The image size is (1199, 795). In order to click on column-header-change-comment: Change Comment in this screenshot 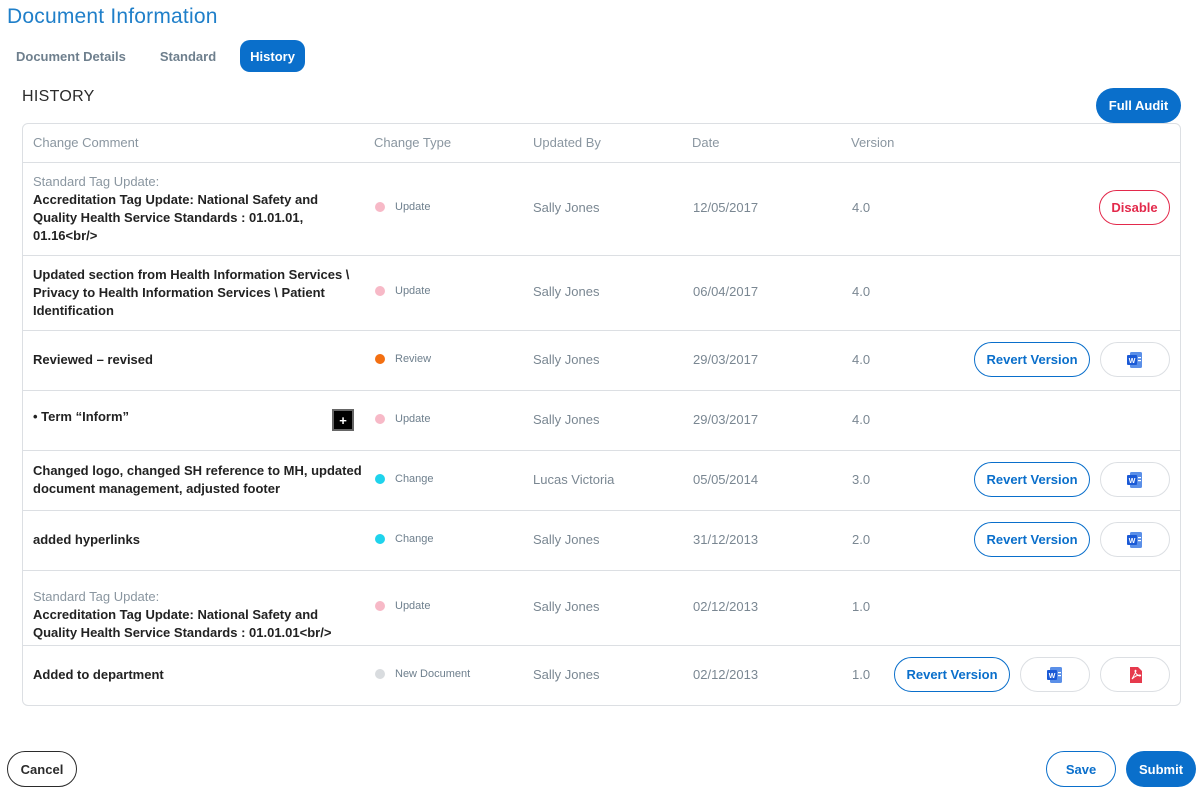, I will do `click(86, 142)`.